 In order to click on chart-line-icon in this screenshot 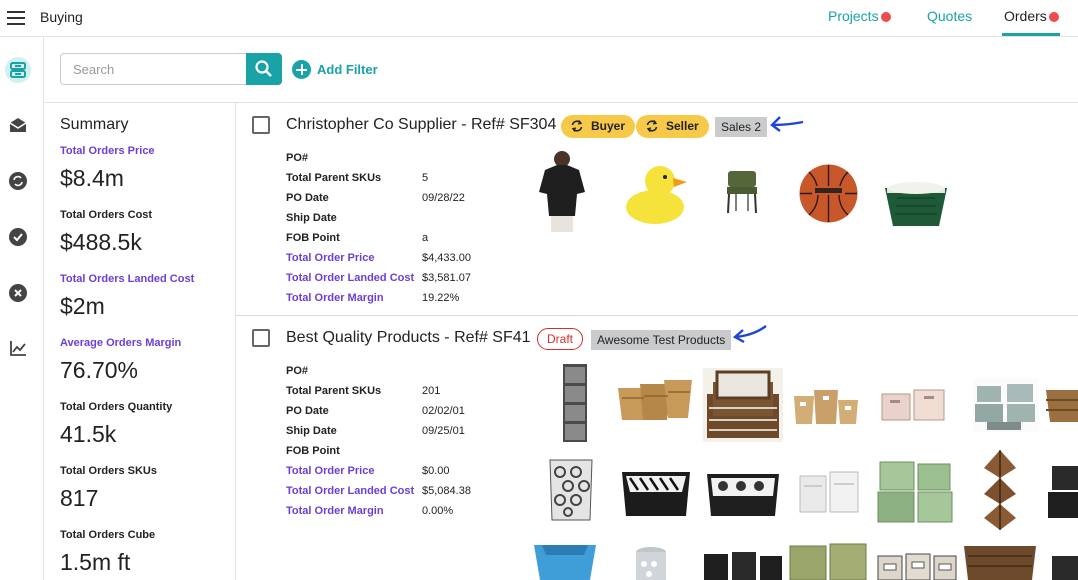, I will do `click(18, 348)`.